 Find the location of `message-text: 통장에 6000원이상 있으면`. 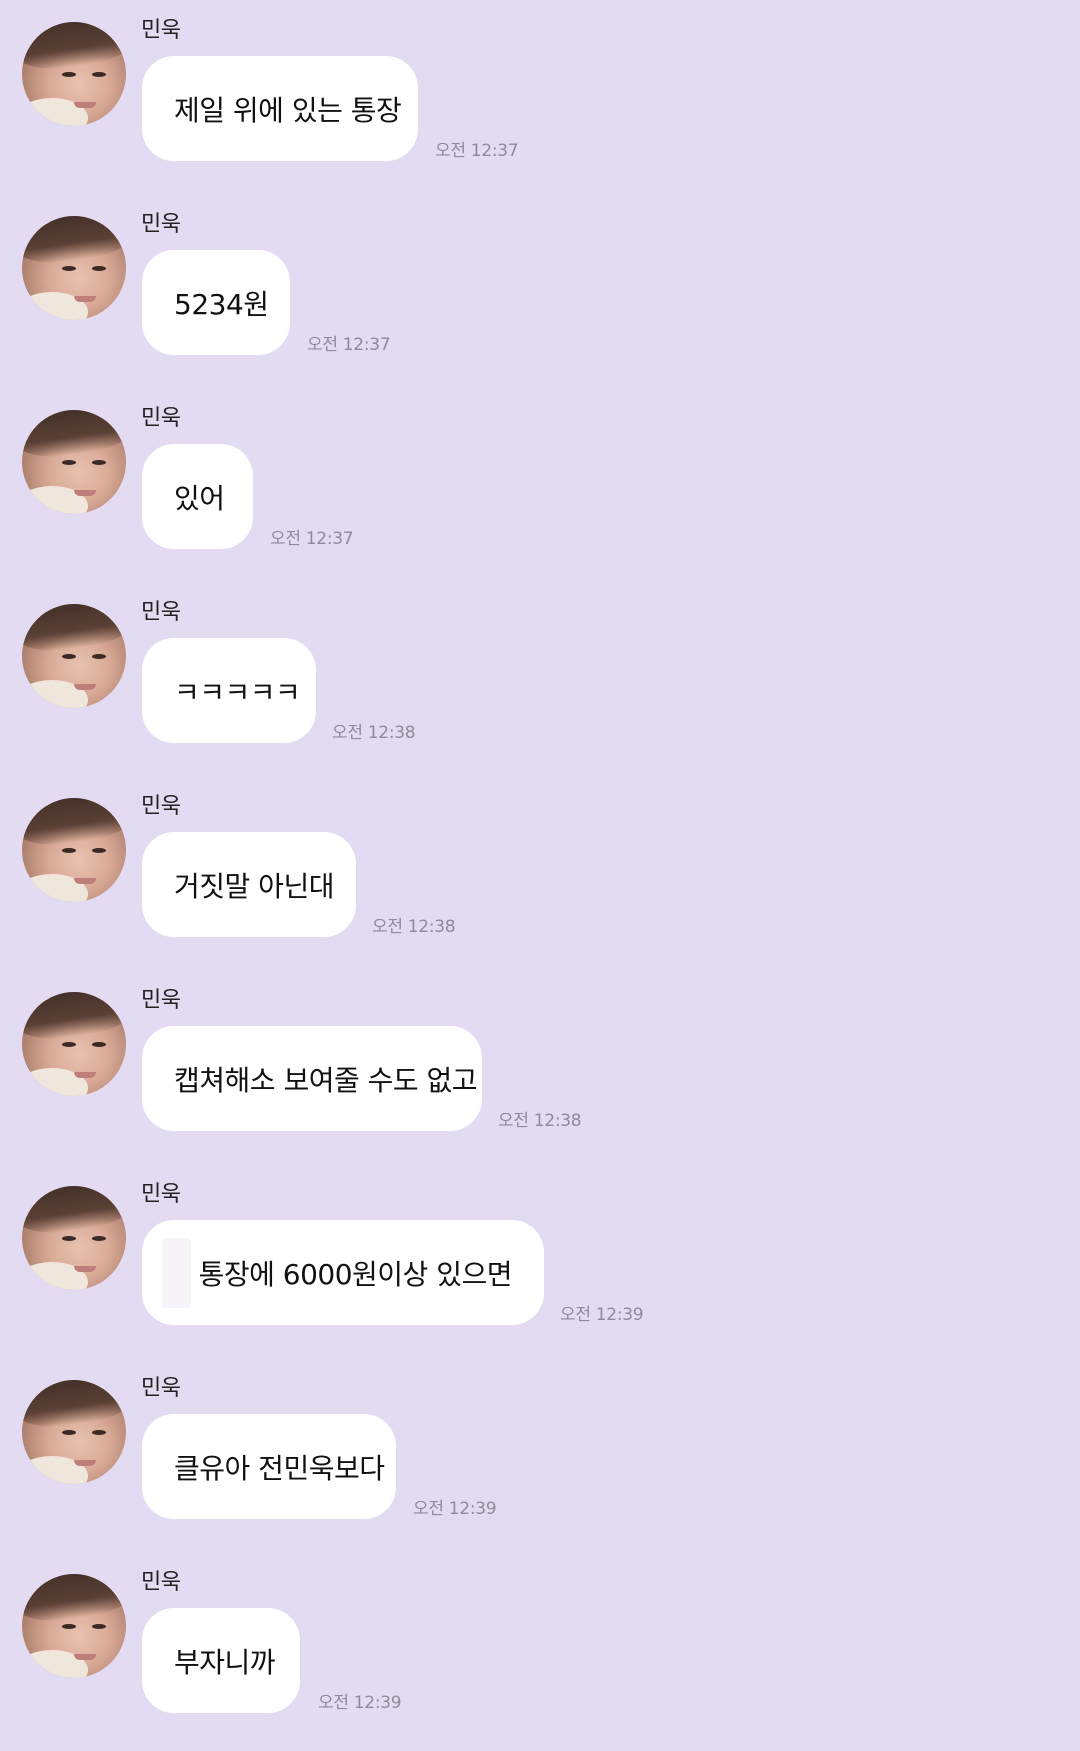

message-text: 통장에 6000원이상 있으면 is located at coordinates (355, 1274).